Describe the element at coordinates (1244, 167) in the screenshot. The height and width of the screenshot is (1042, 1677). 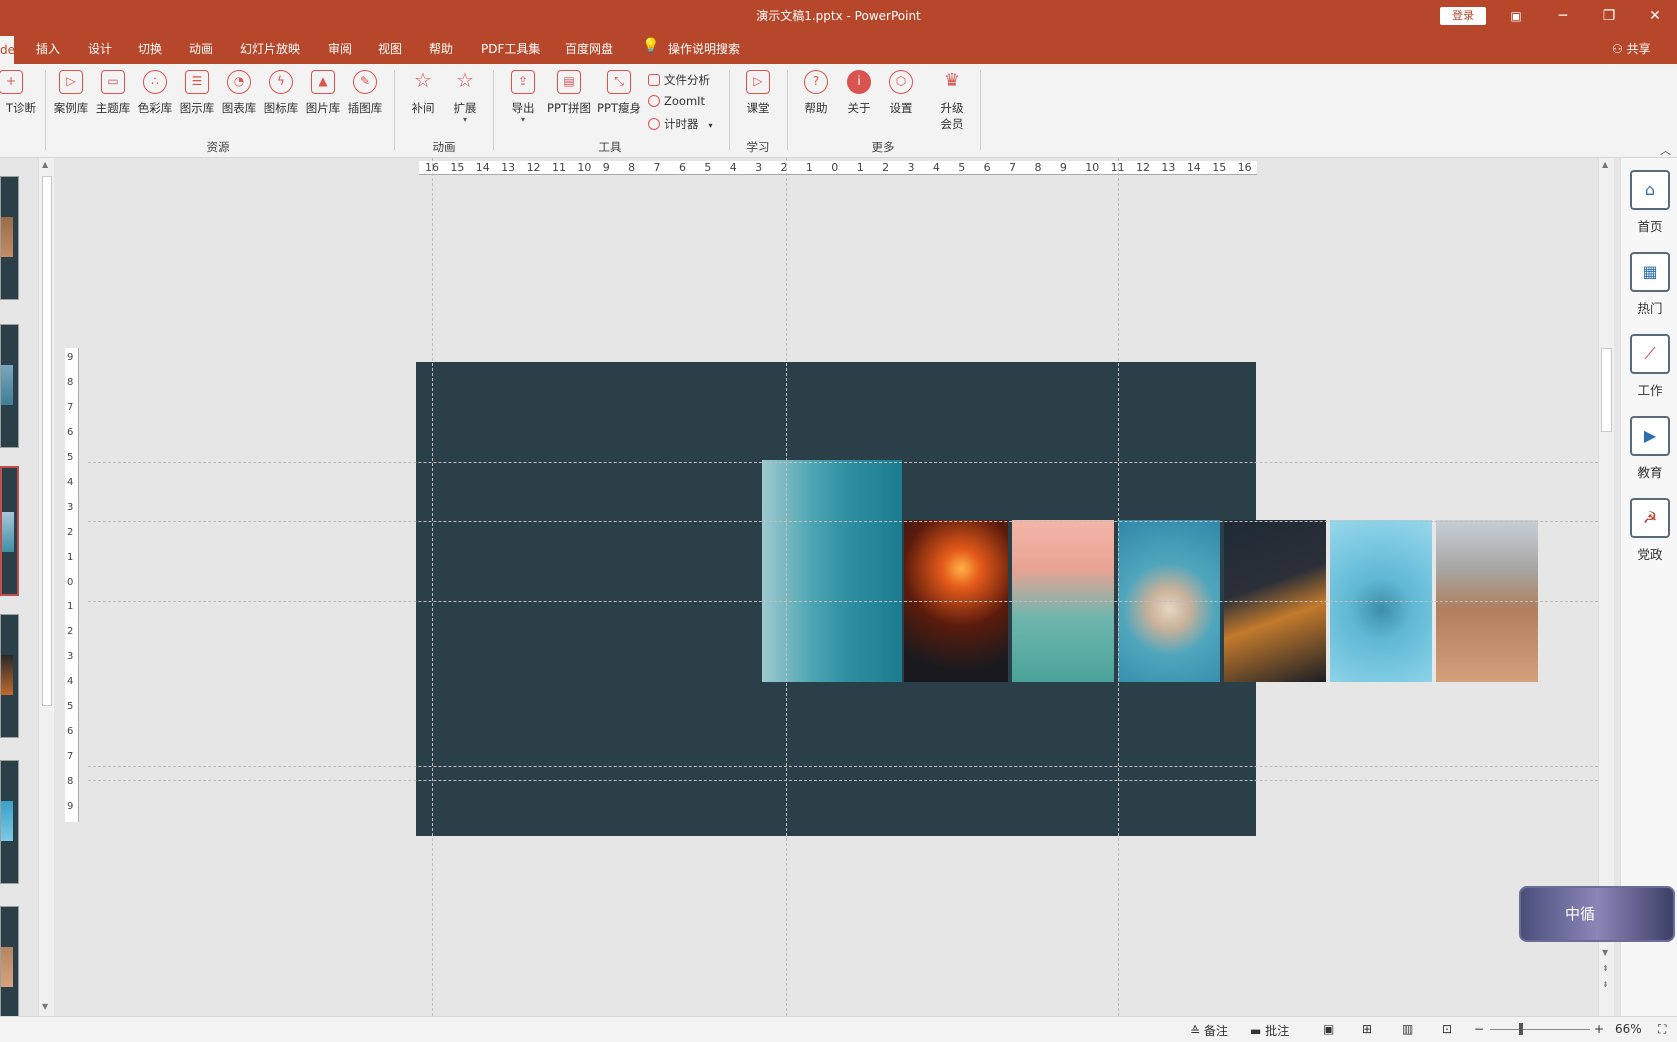
I see `ruler-tick-label: 16` at that location.